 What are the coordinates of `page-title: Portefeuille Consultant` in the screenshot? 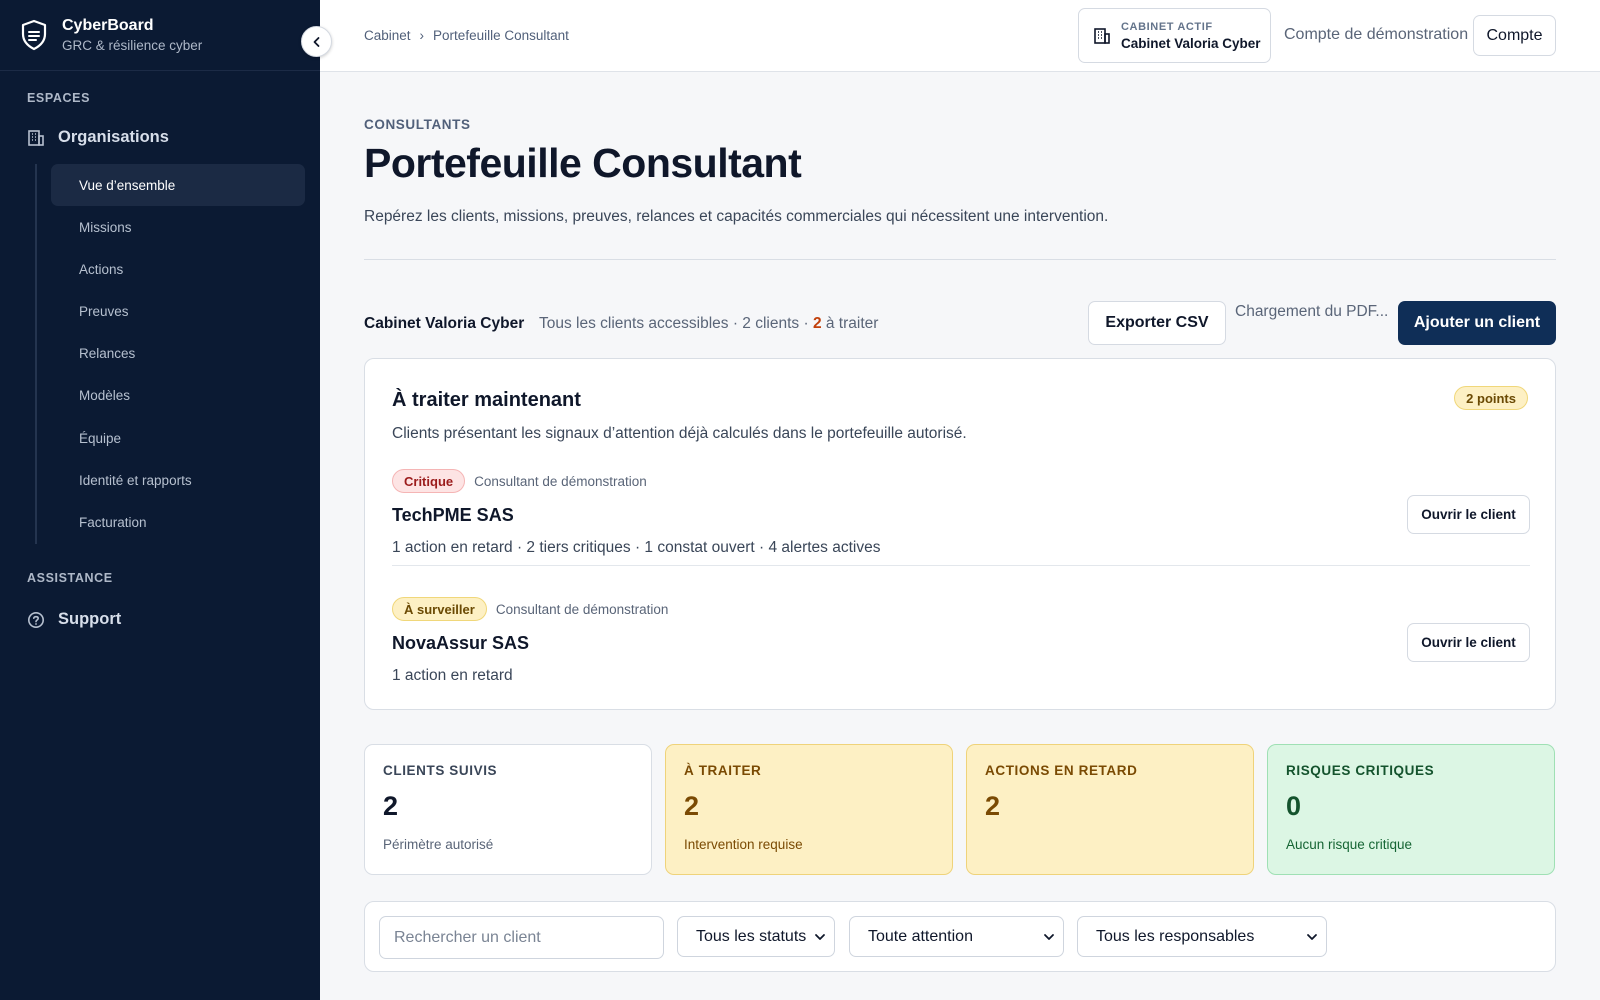 It's located at (583, 163).